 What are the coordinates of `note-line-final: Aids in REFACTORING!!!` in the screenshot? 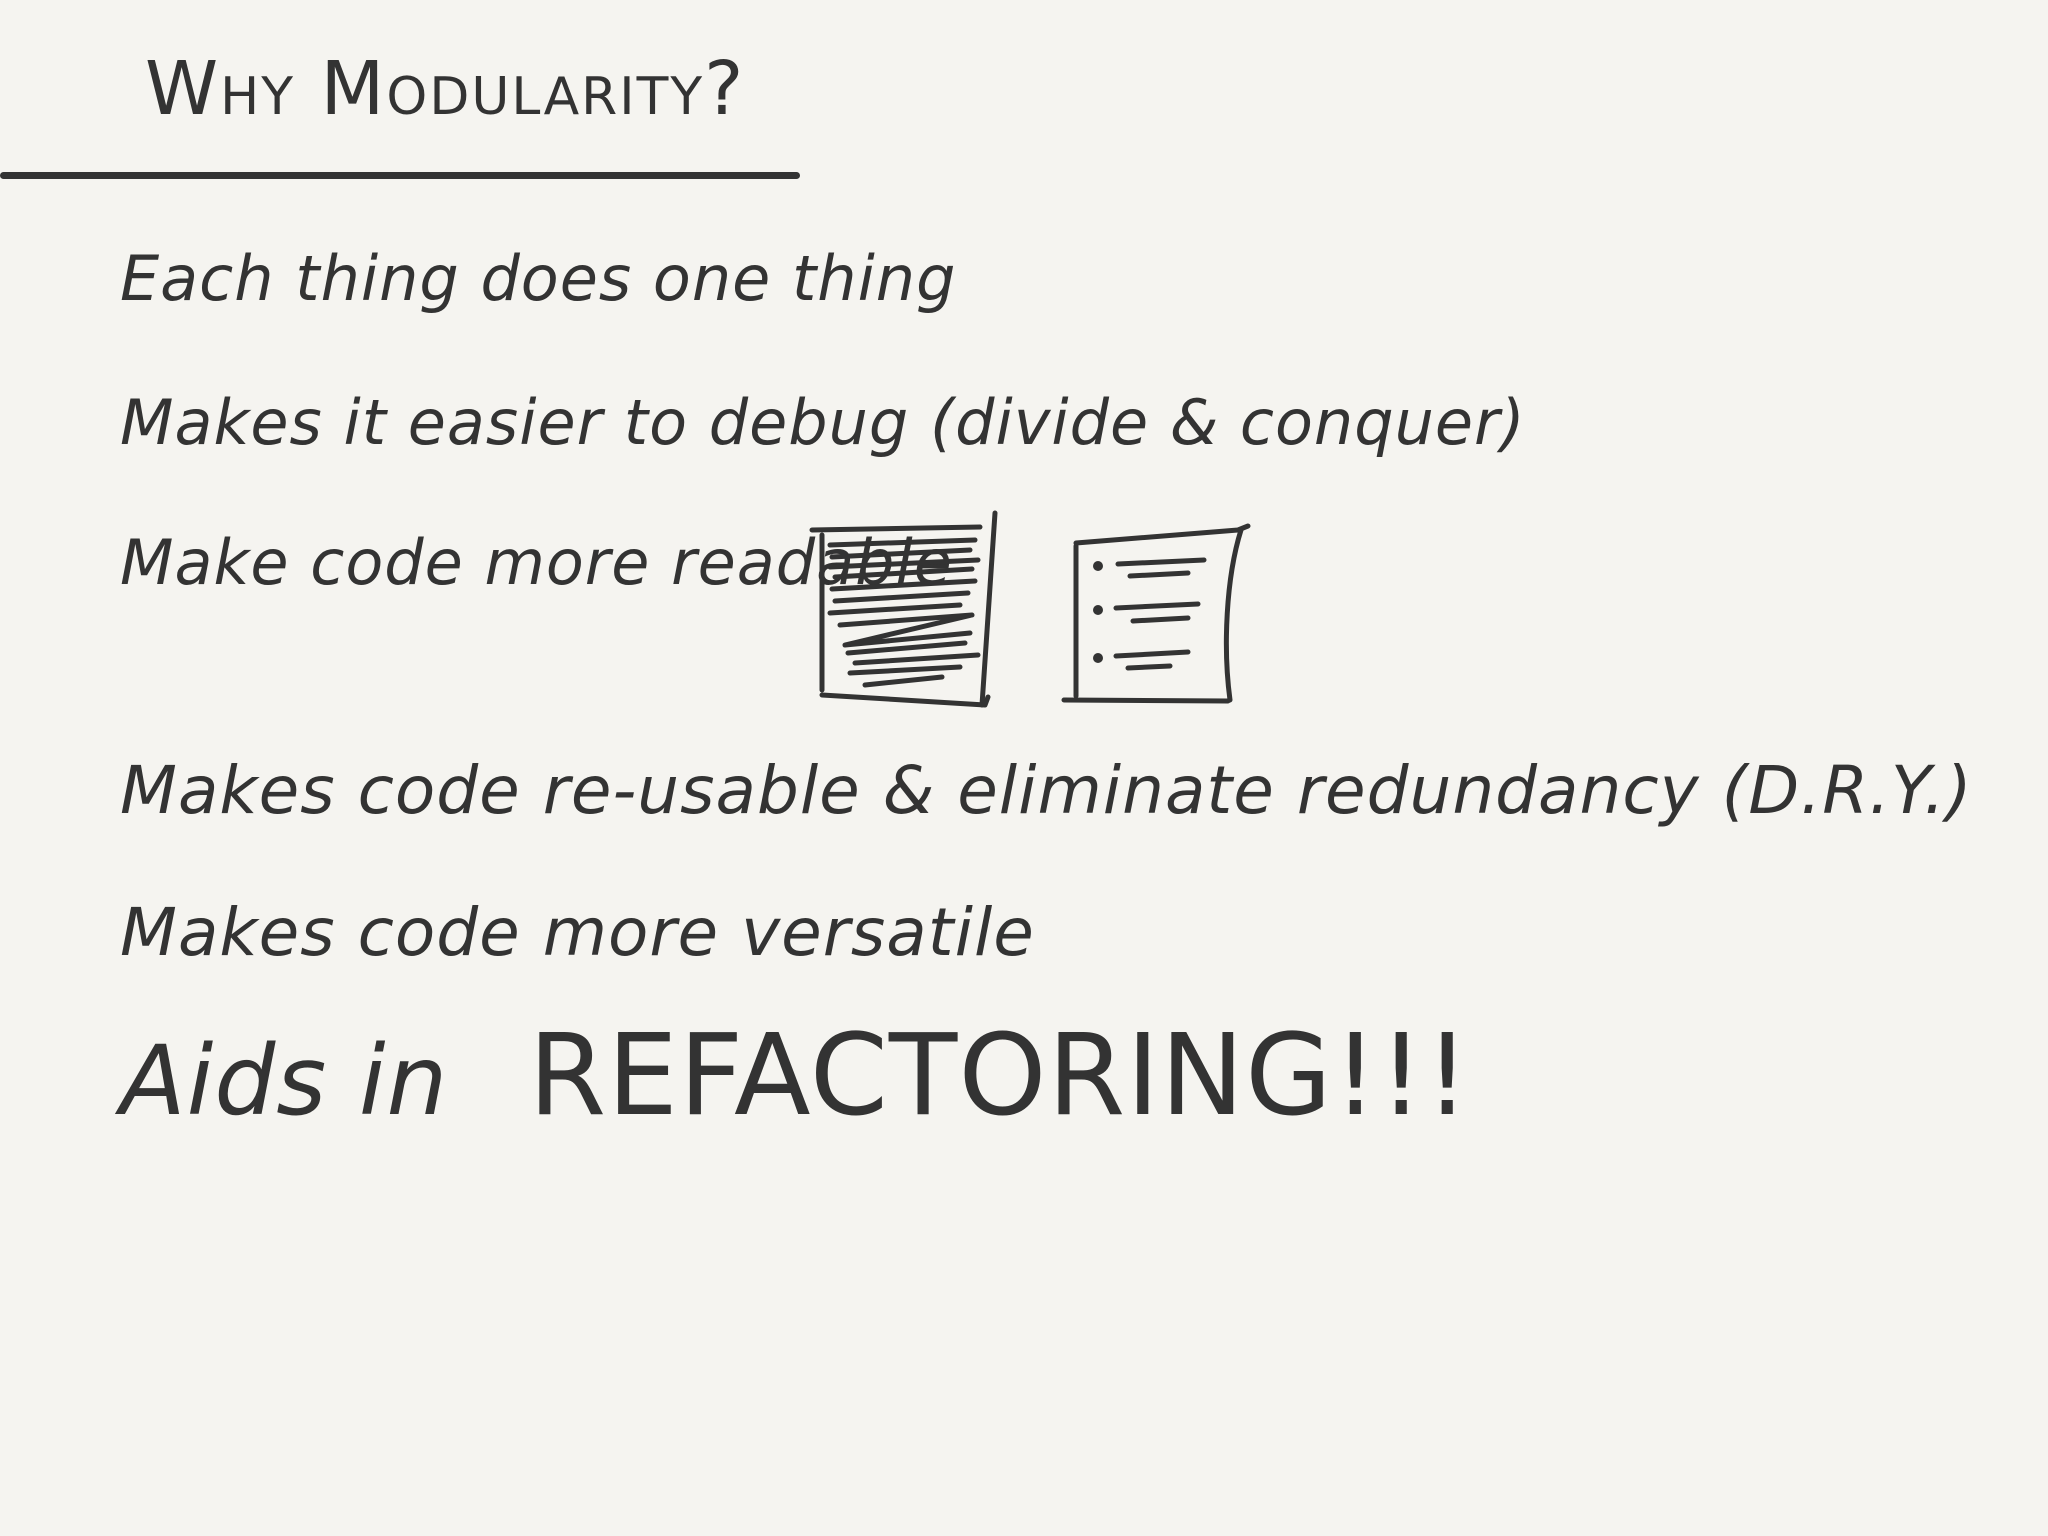 It's located at (795, 1076).